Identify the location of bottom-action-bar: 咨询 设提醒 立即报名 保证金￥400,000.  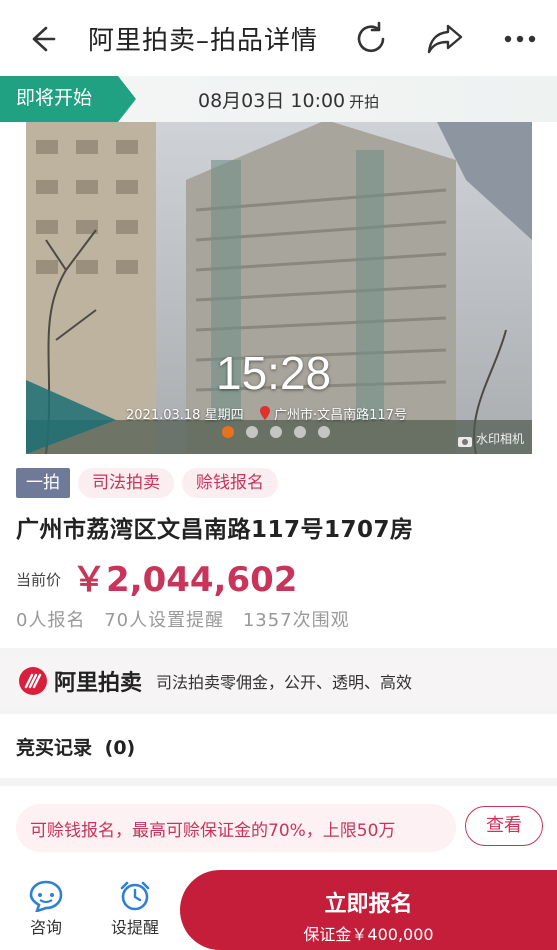
(278, 910).